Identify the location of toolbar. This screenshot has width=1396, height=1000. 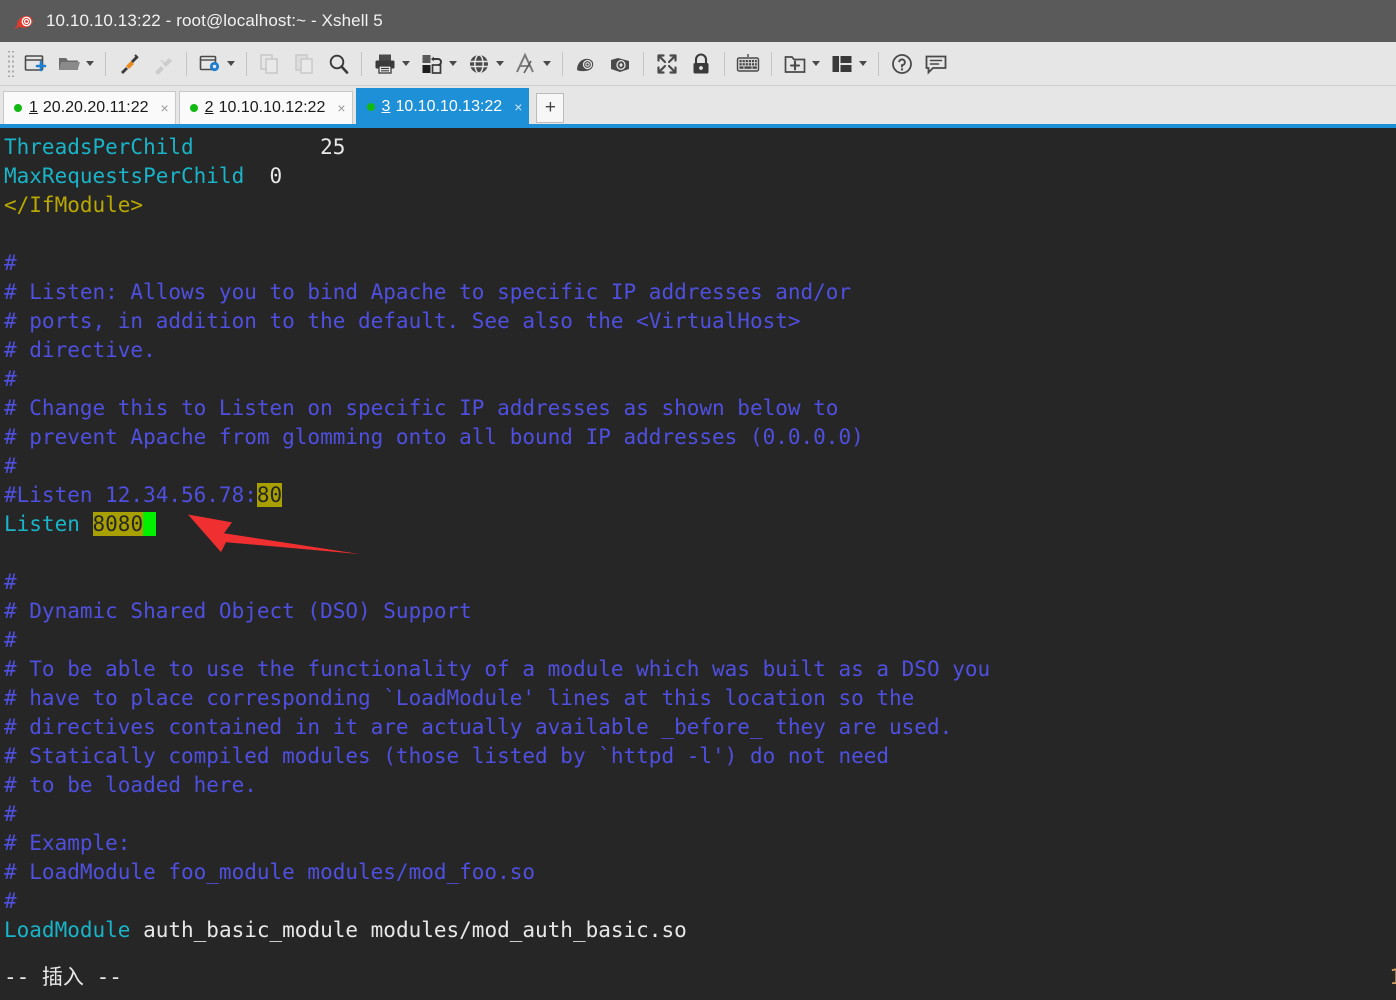
(698, 64).